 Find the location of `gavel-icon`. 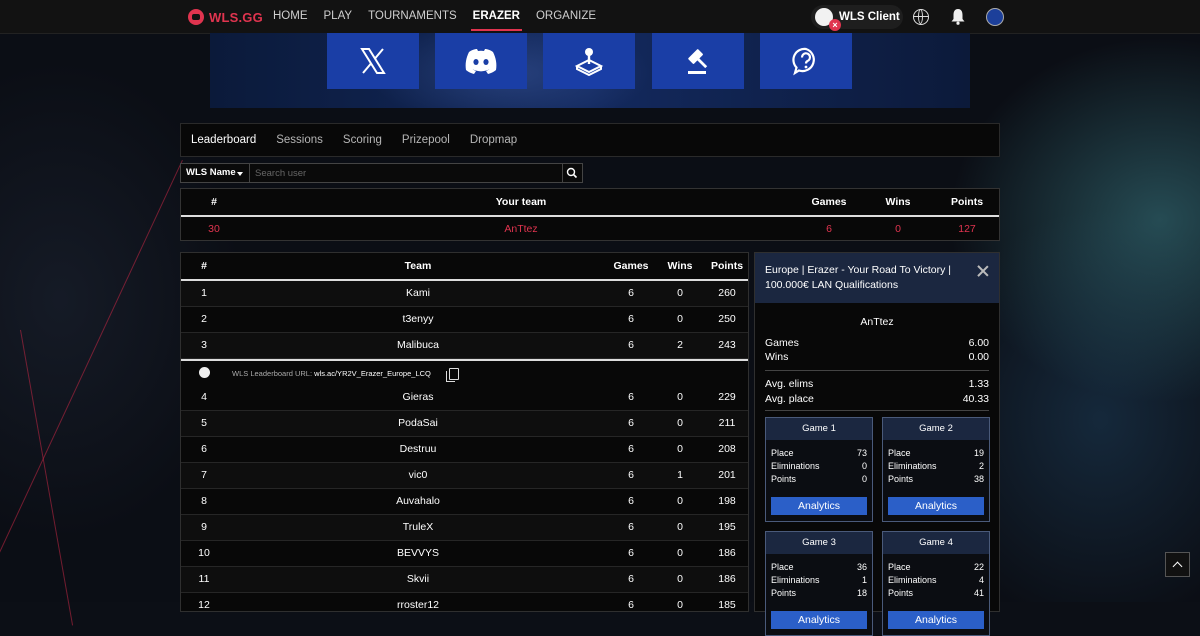

gavel-icon is located at coordinates (698, 61).